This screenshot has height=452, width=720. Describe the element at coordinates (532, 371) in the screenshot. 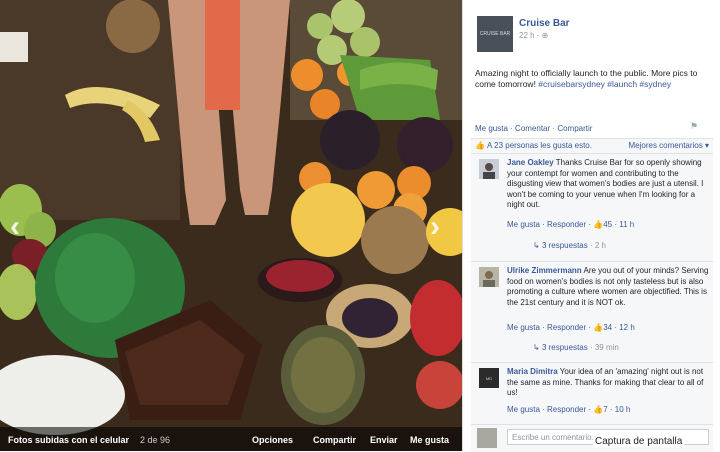

I see `comment-author: Maria Dimitra` at that location.